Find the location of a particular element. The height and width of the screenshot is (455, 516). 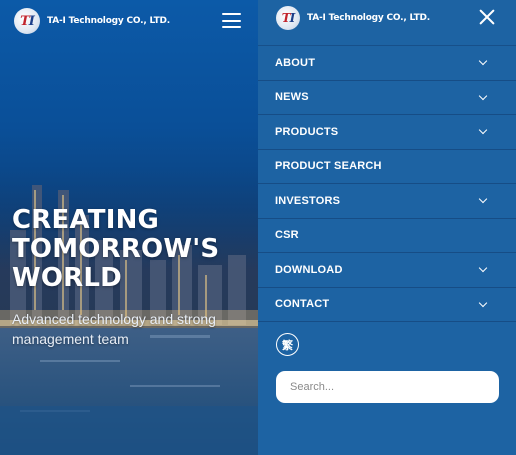

nav-item-product-search: PRODUCT SEARCH is located at coordinates (387, 167).